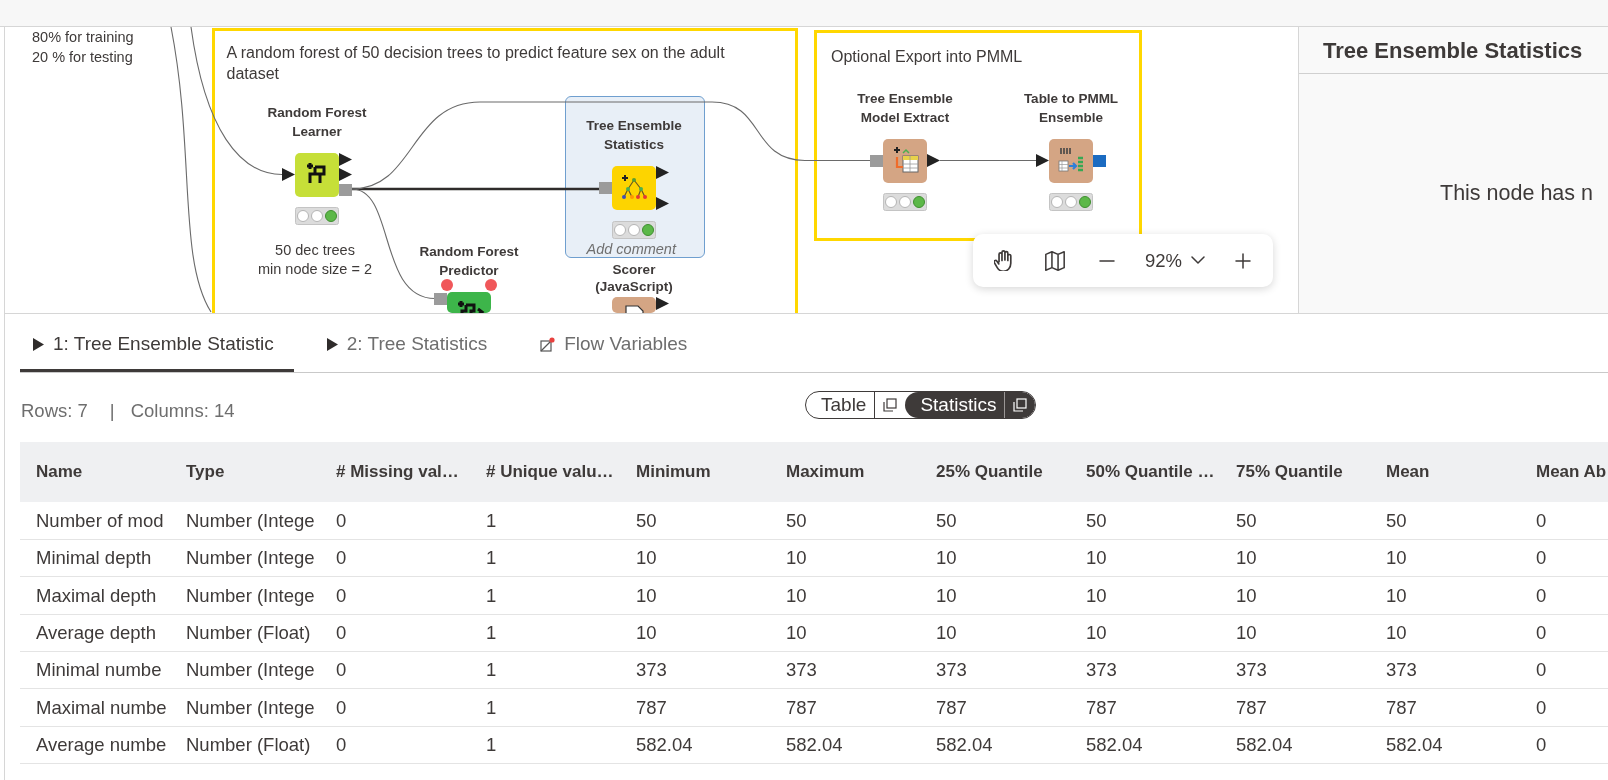  Describe the element at coordinates (157, 343) in the screenshot. I see `output-tab: 1: Tree Ensemble Statistic` at that location.